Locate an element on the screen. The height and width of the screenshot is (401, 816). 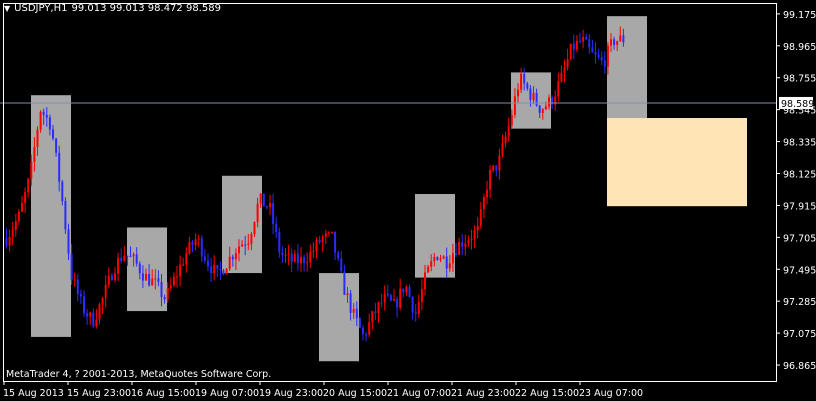
symbol-label: USDJPY,H1 is located at coordinates (41, 8).